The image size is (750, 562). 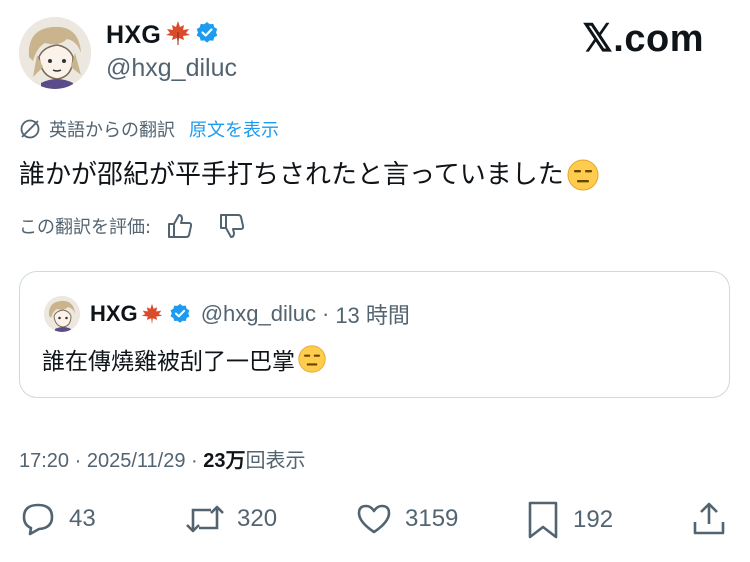 What do you see at coordinates (30, 129) in the screenshot?
I see `globe-slash-icon` at bounding box center [30, 129].